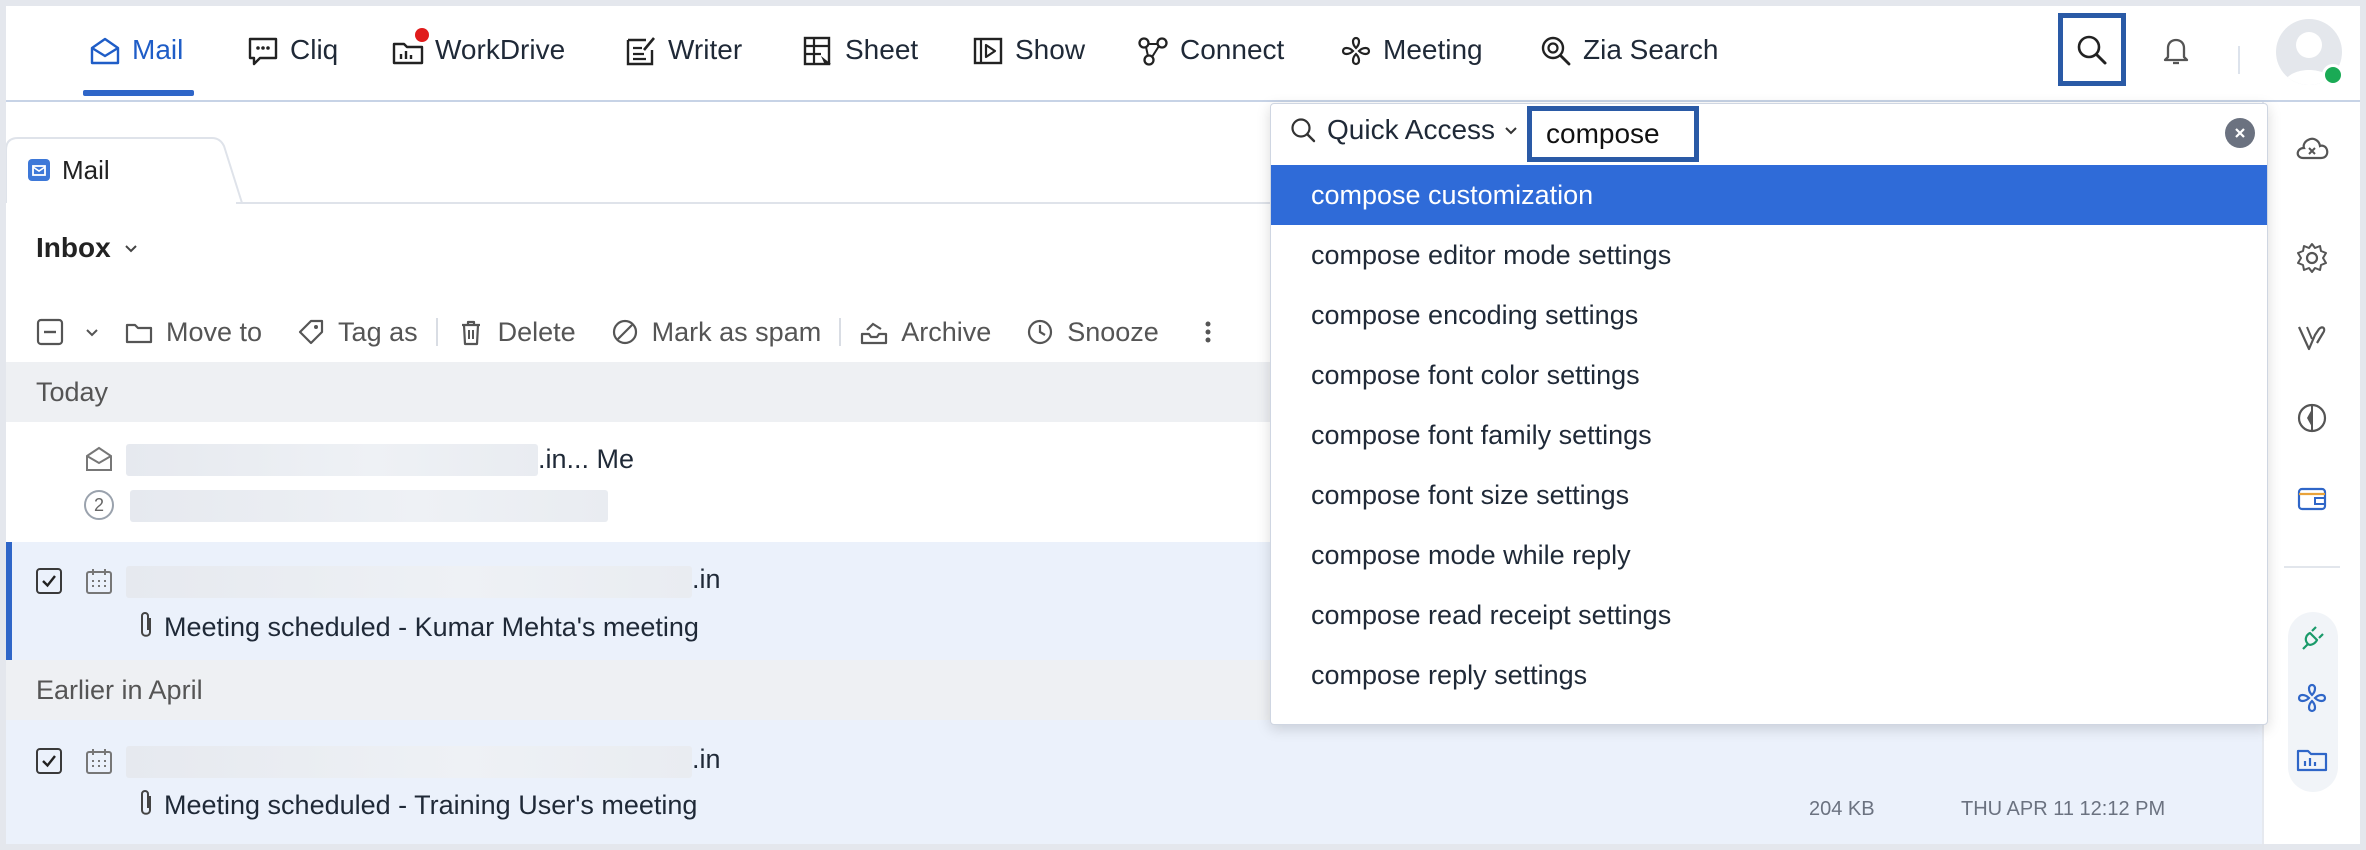  I want to click on archive-button: Archive, so click(925, 332).